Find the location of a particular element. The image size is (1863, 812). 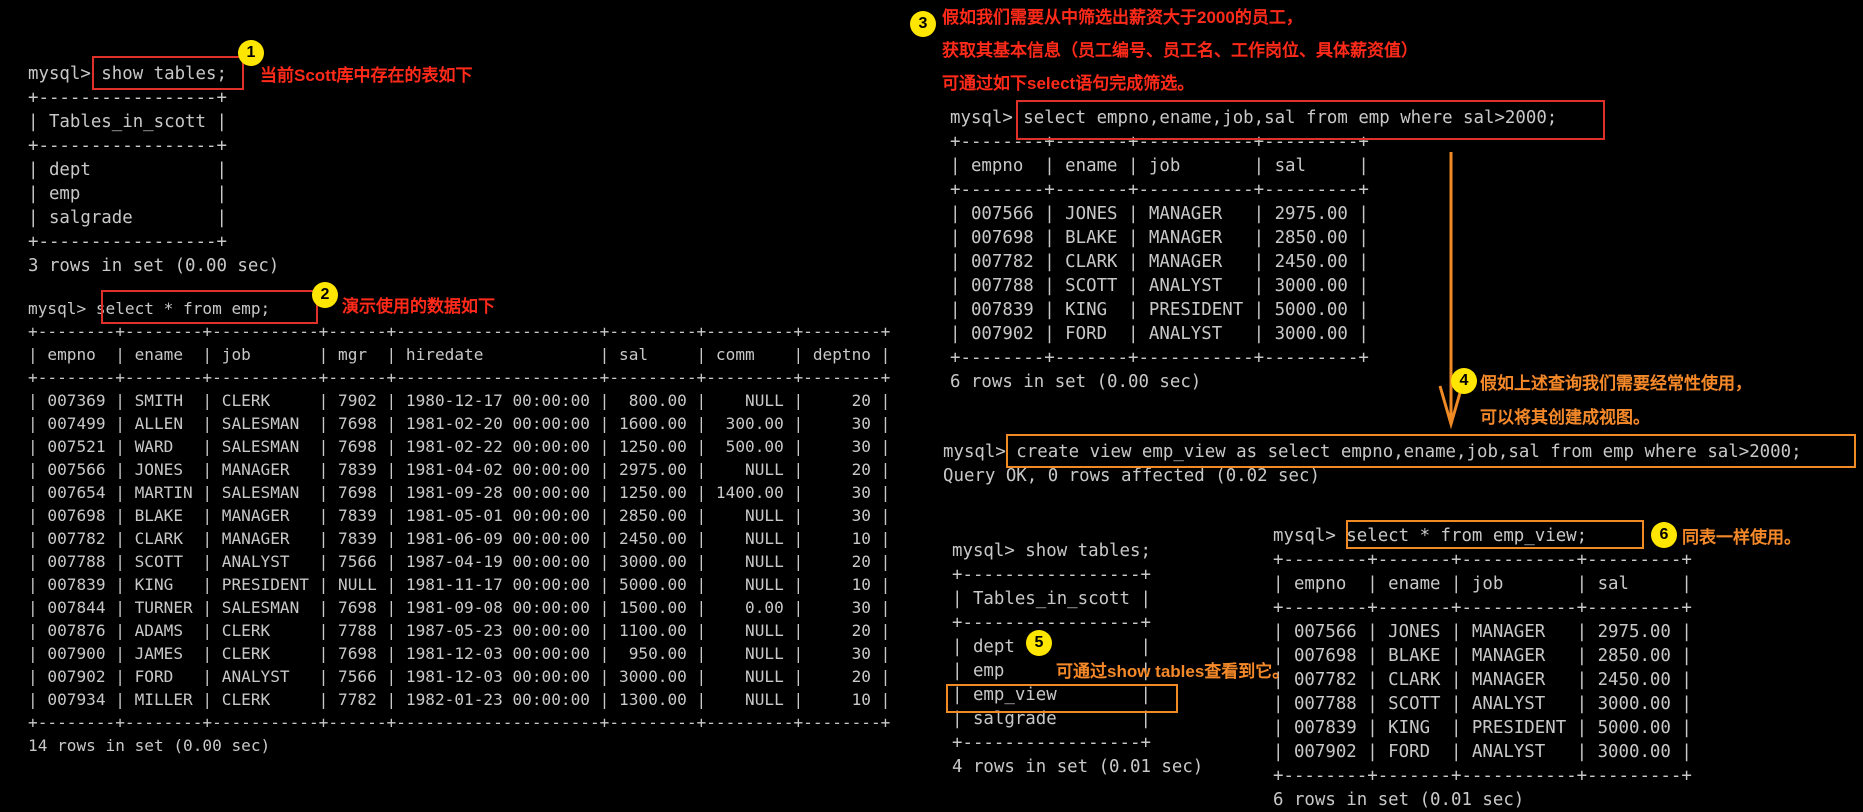

step-badge-5: 5 is located at coordinates (1039, 643).